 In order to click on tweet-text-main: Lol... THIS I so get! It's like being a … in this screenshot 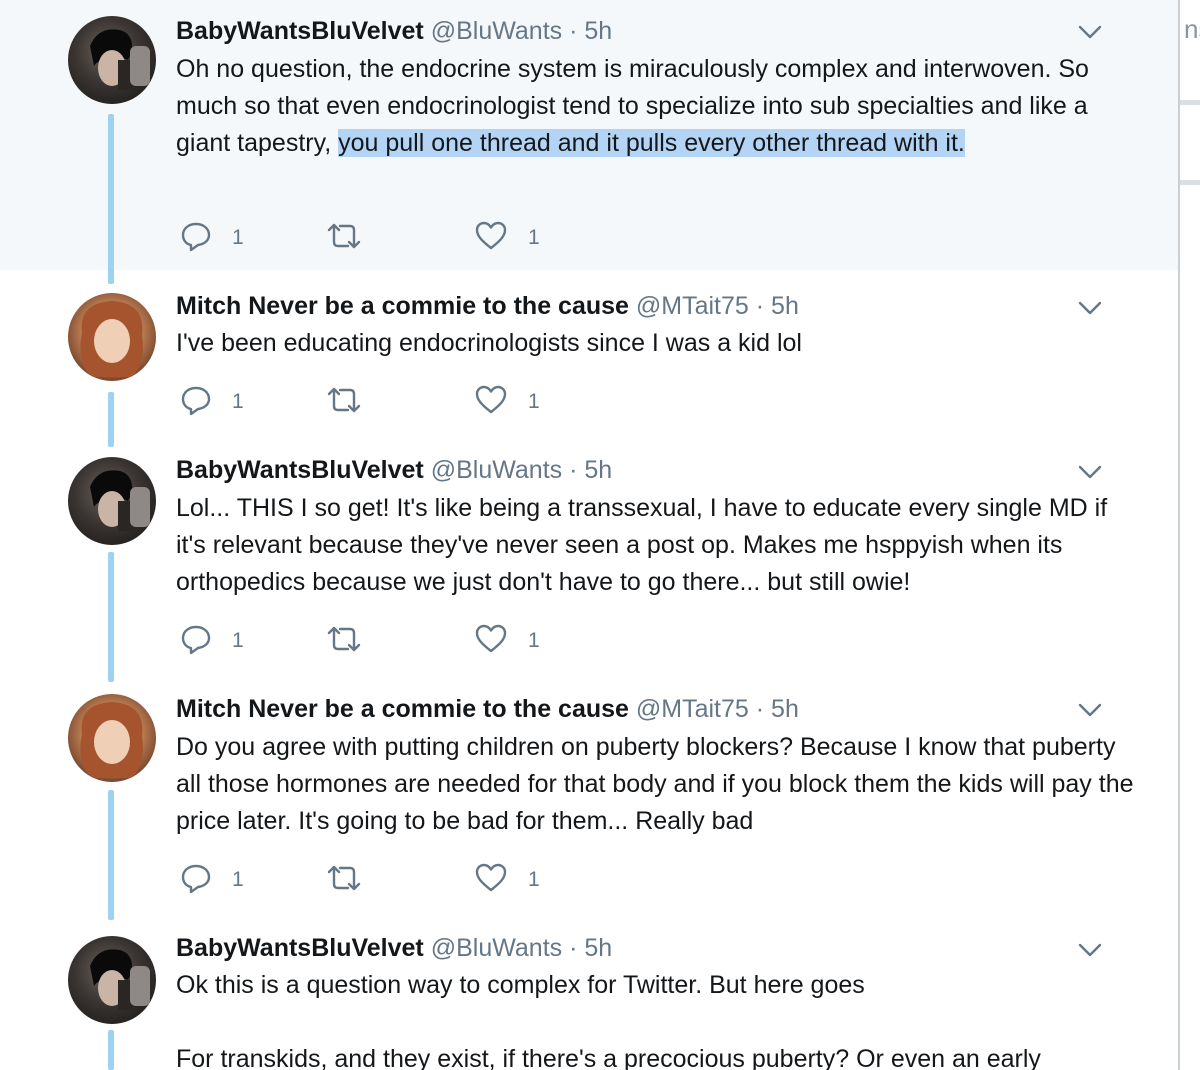, I will do `click(642, 545)`.